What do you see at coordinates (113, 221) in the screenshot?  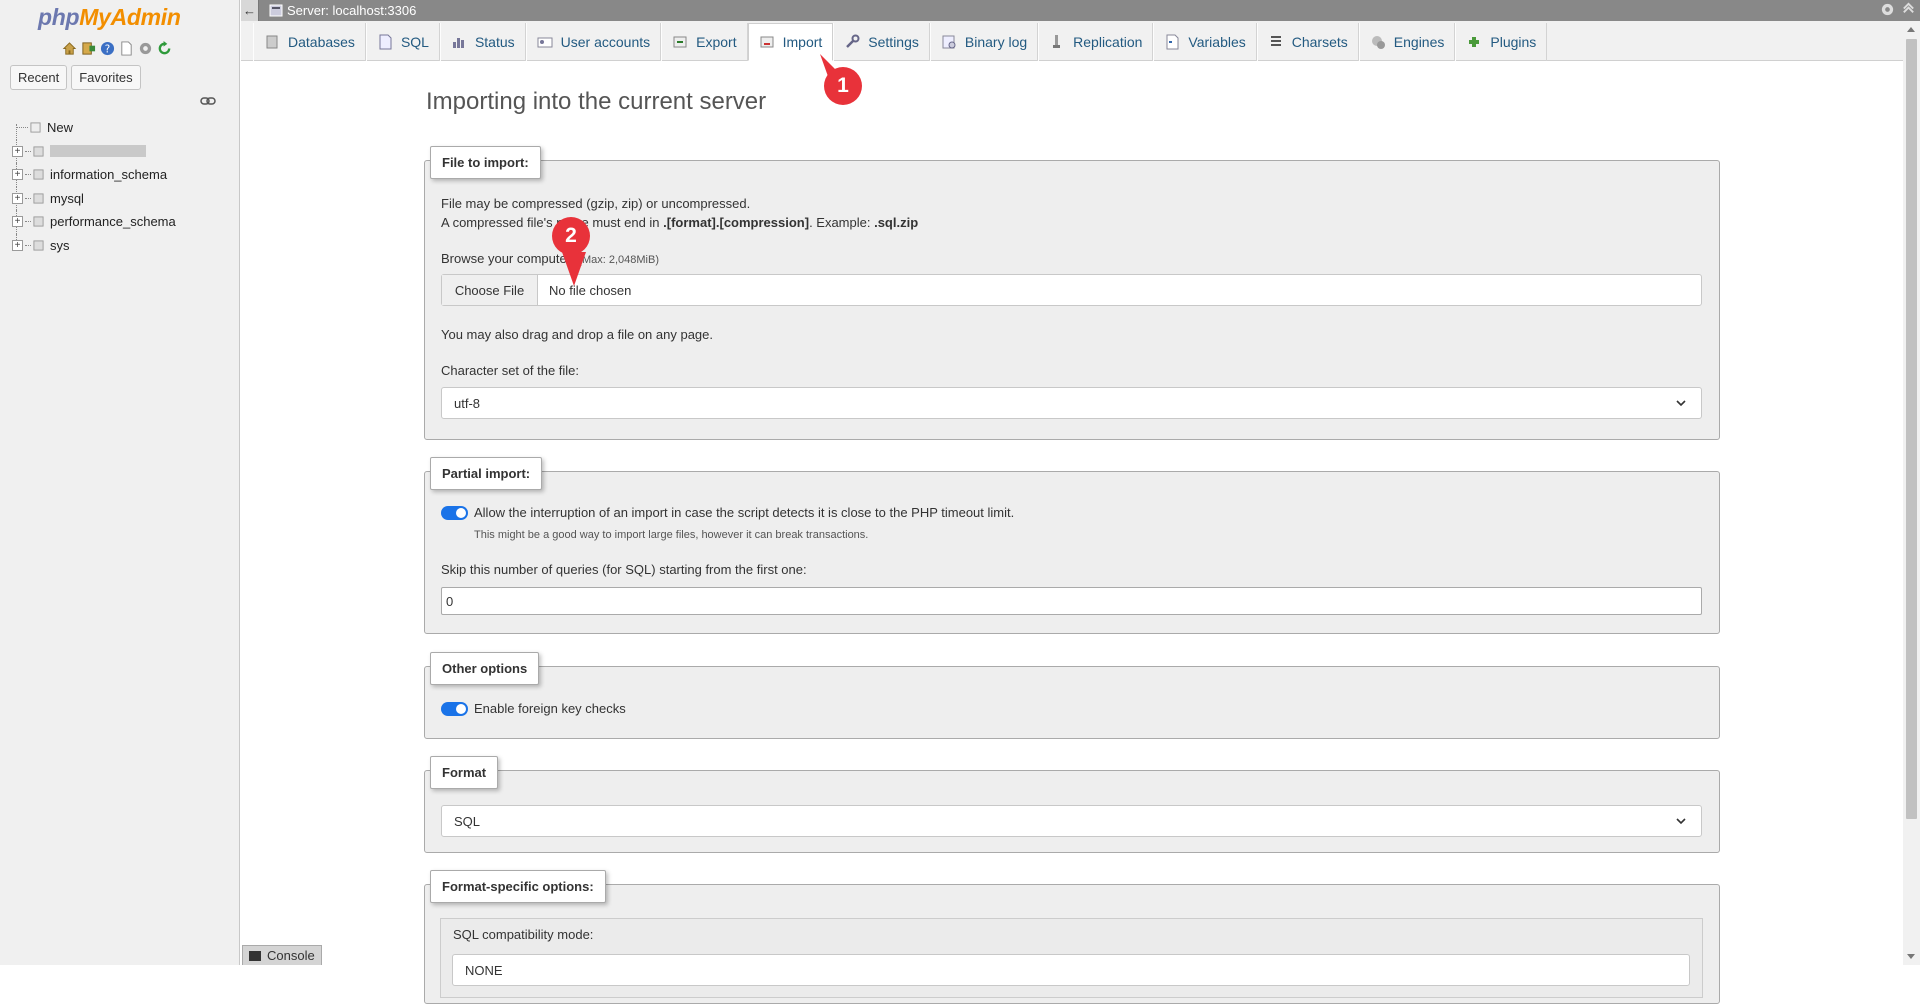 I see `database-name: performance_schema` at bounding box center [113, 221].